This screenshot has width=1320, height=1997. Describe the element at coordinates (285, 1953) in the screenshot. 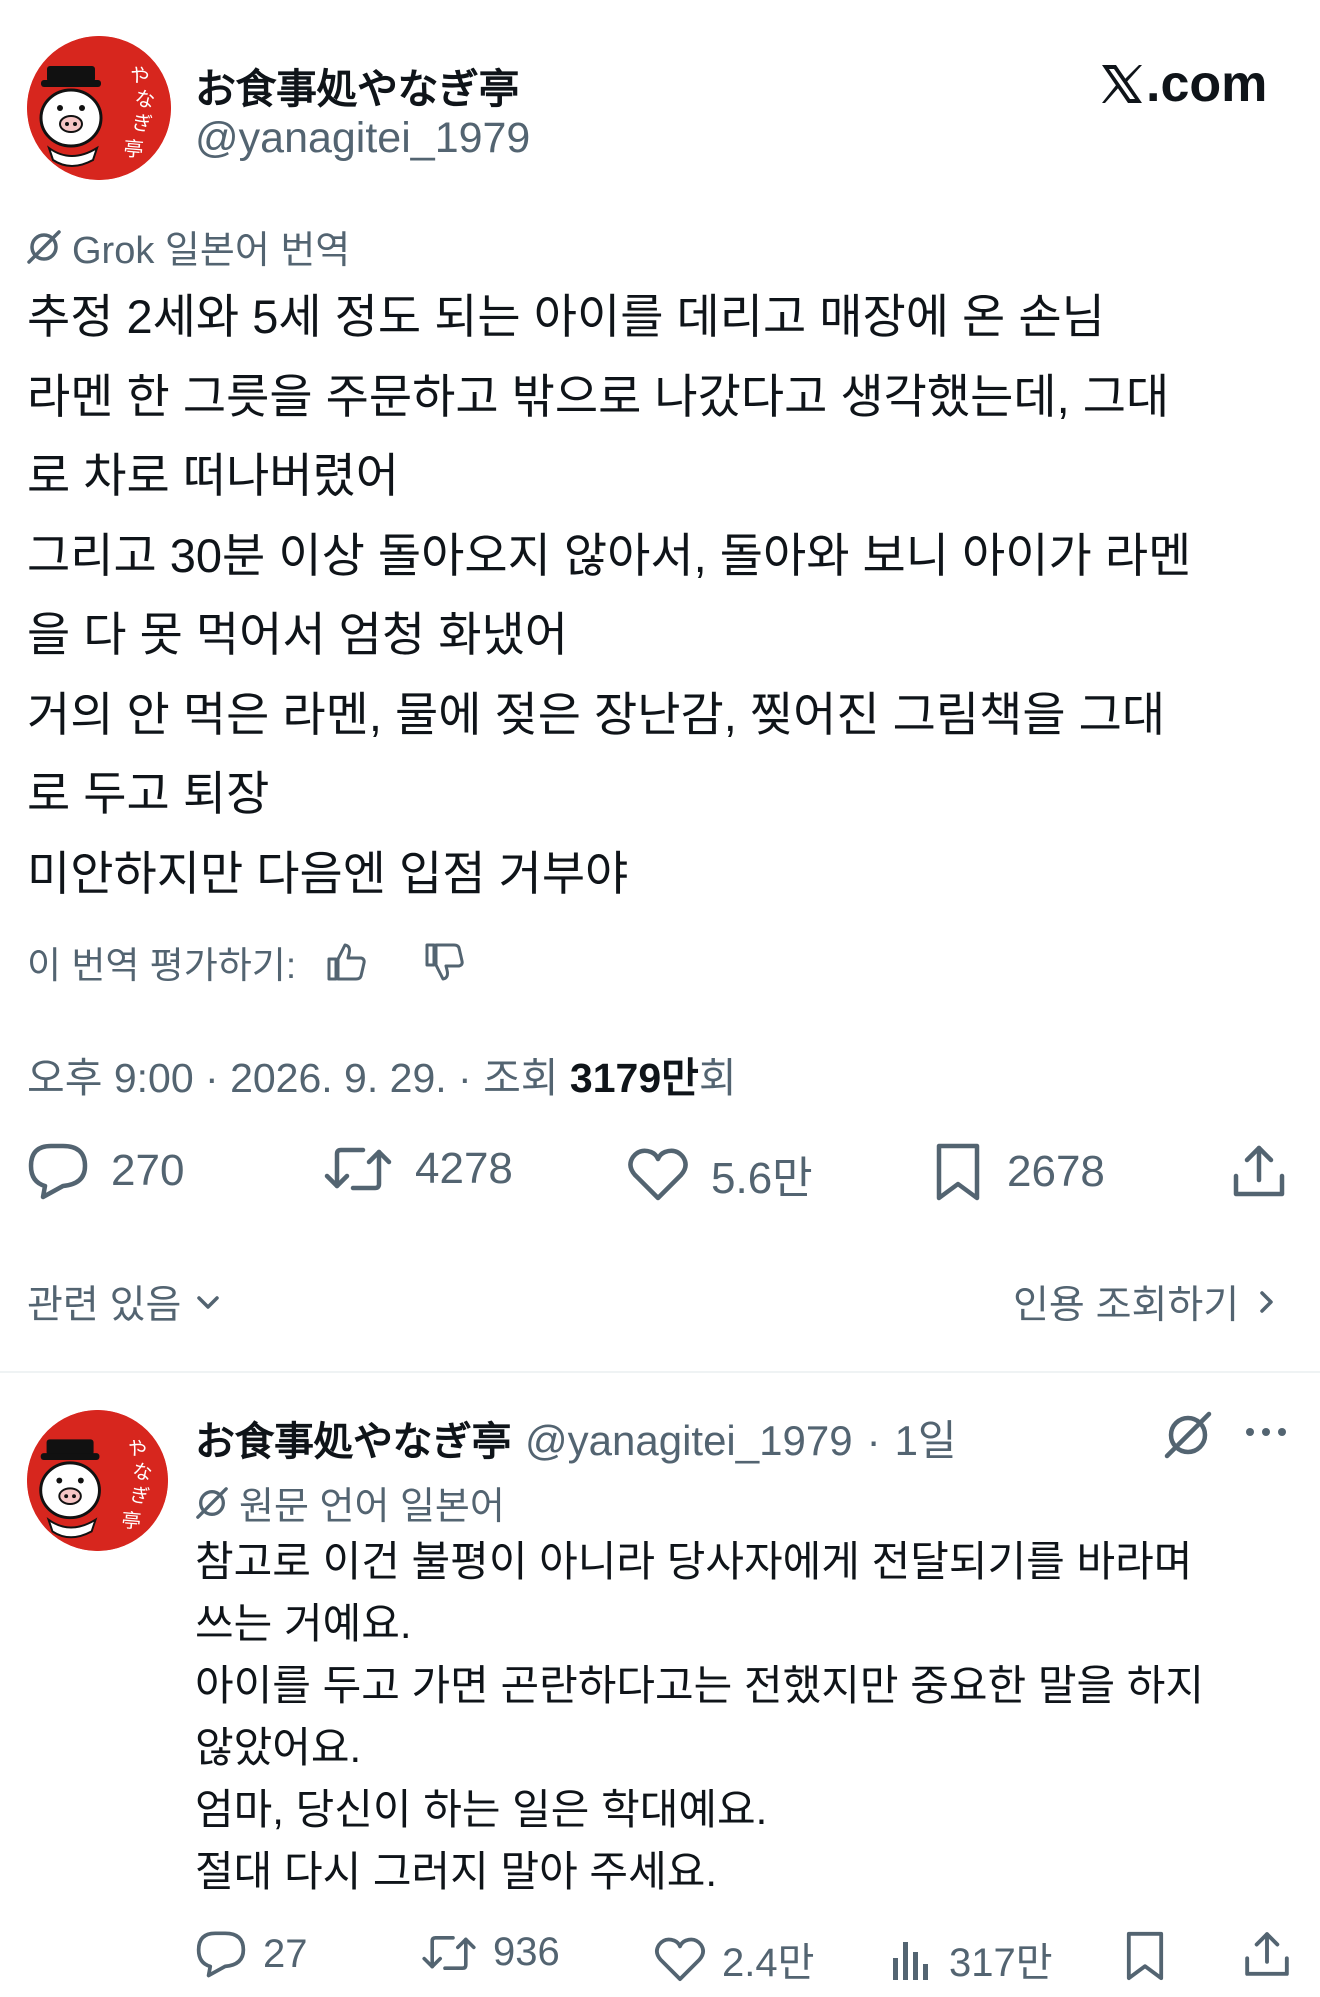

I see `reply-count: 27` at that location.